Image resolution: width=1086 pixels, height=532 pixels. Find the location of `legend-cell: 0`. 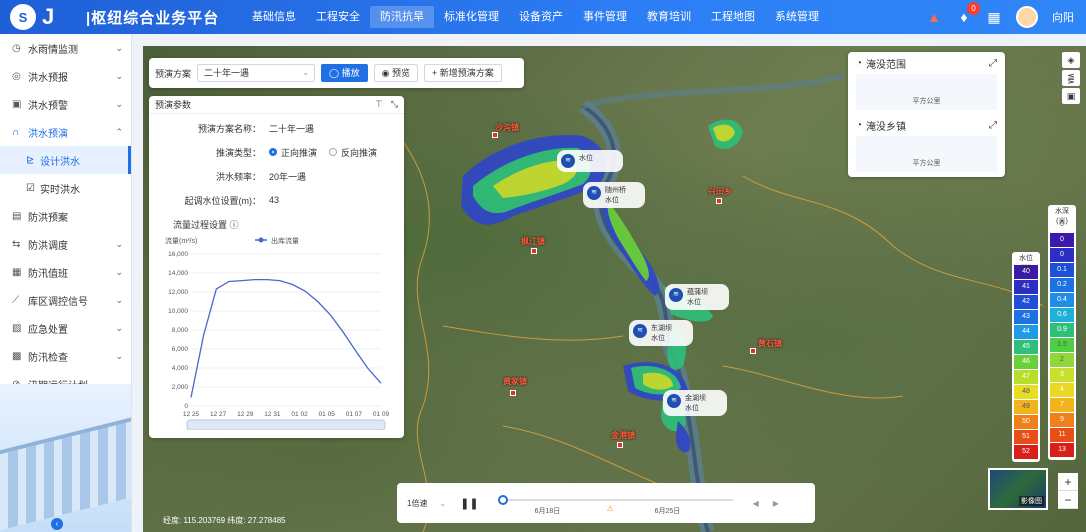

legend-cell: 0 is located at coordinates (1062, 255).